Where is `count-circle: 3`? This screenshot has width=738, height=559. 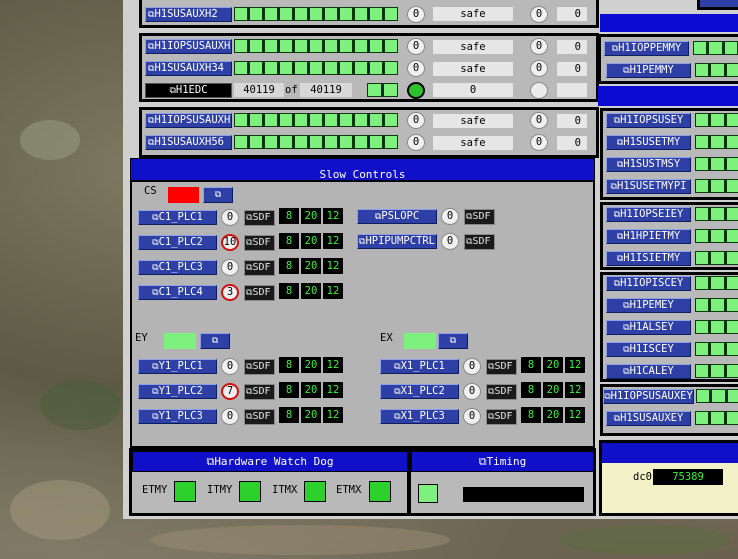
count-circle: 3 is located at coordinates (230, 292).